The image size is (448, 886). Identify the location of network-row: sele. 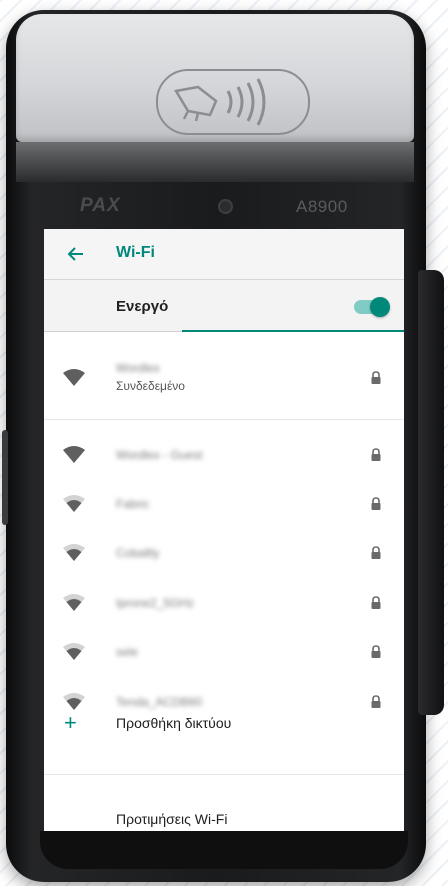
(224, 652).